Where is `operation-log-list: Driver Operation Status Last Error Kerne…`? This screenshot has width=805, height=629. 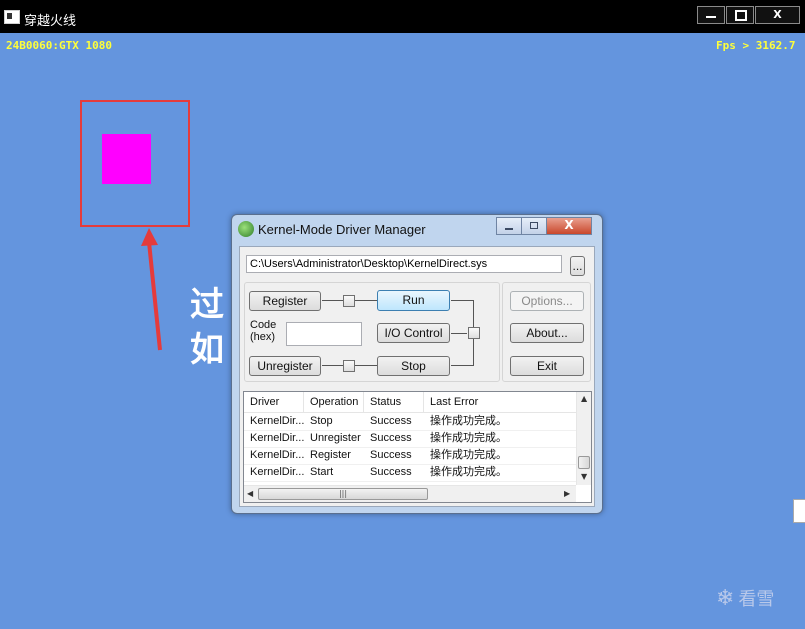
operation-log-list: Driver Operation Status Last Error Kerne… is located at coordinates (417, 447).